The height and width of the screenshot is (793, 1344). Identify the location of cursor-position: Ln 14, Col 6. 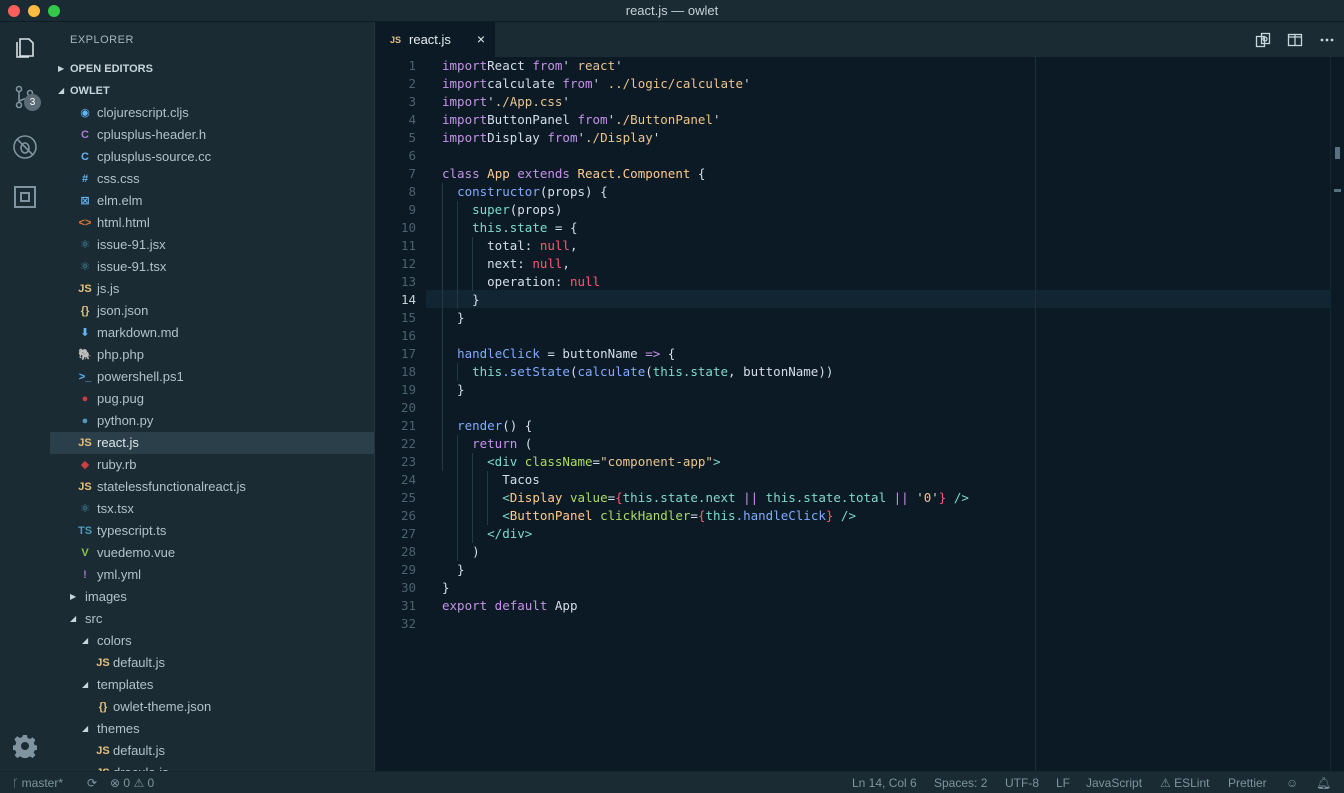
(884, 782).